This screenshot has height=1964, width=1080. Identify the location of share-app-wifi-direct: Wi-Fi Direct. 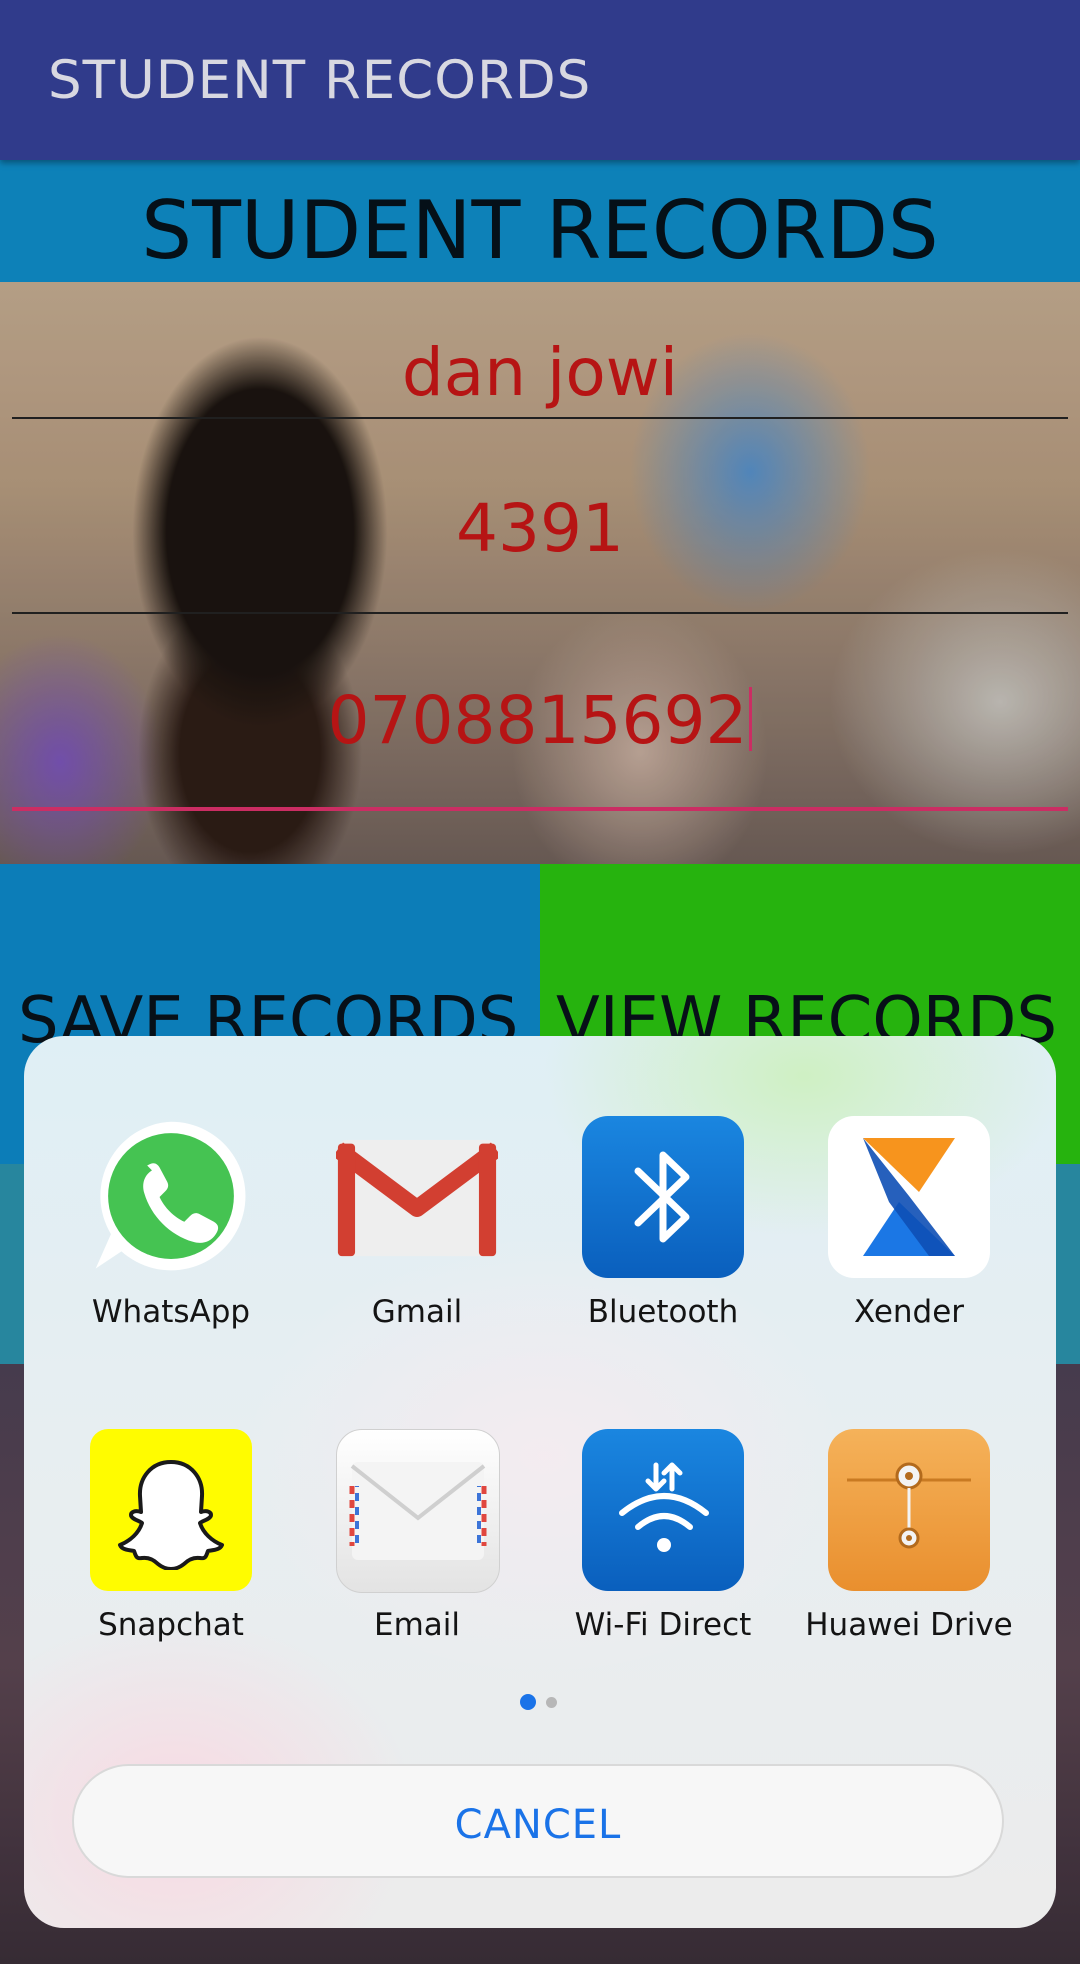
(663, 1539).